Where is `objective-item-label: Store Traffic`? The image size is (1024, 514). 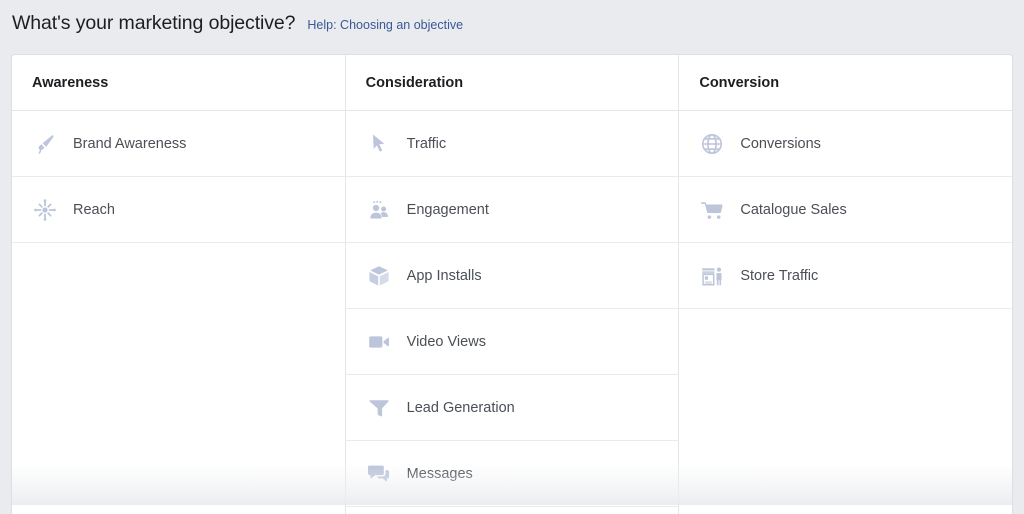 objective-item-label: Store Traffic is located at coordinates (779, 275).